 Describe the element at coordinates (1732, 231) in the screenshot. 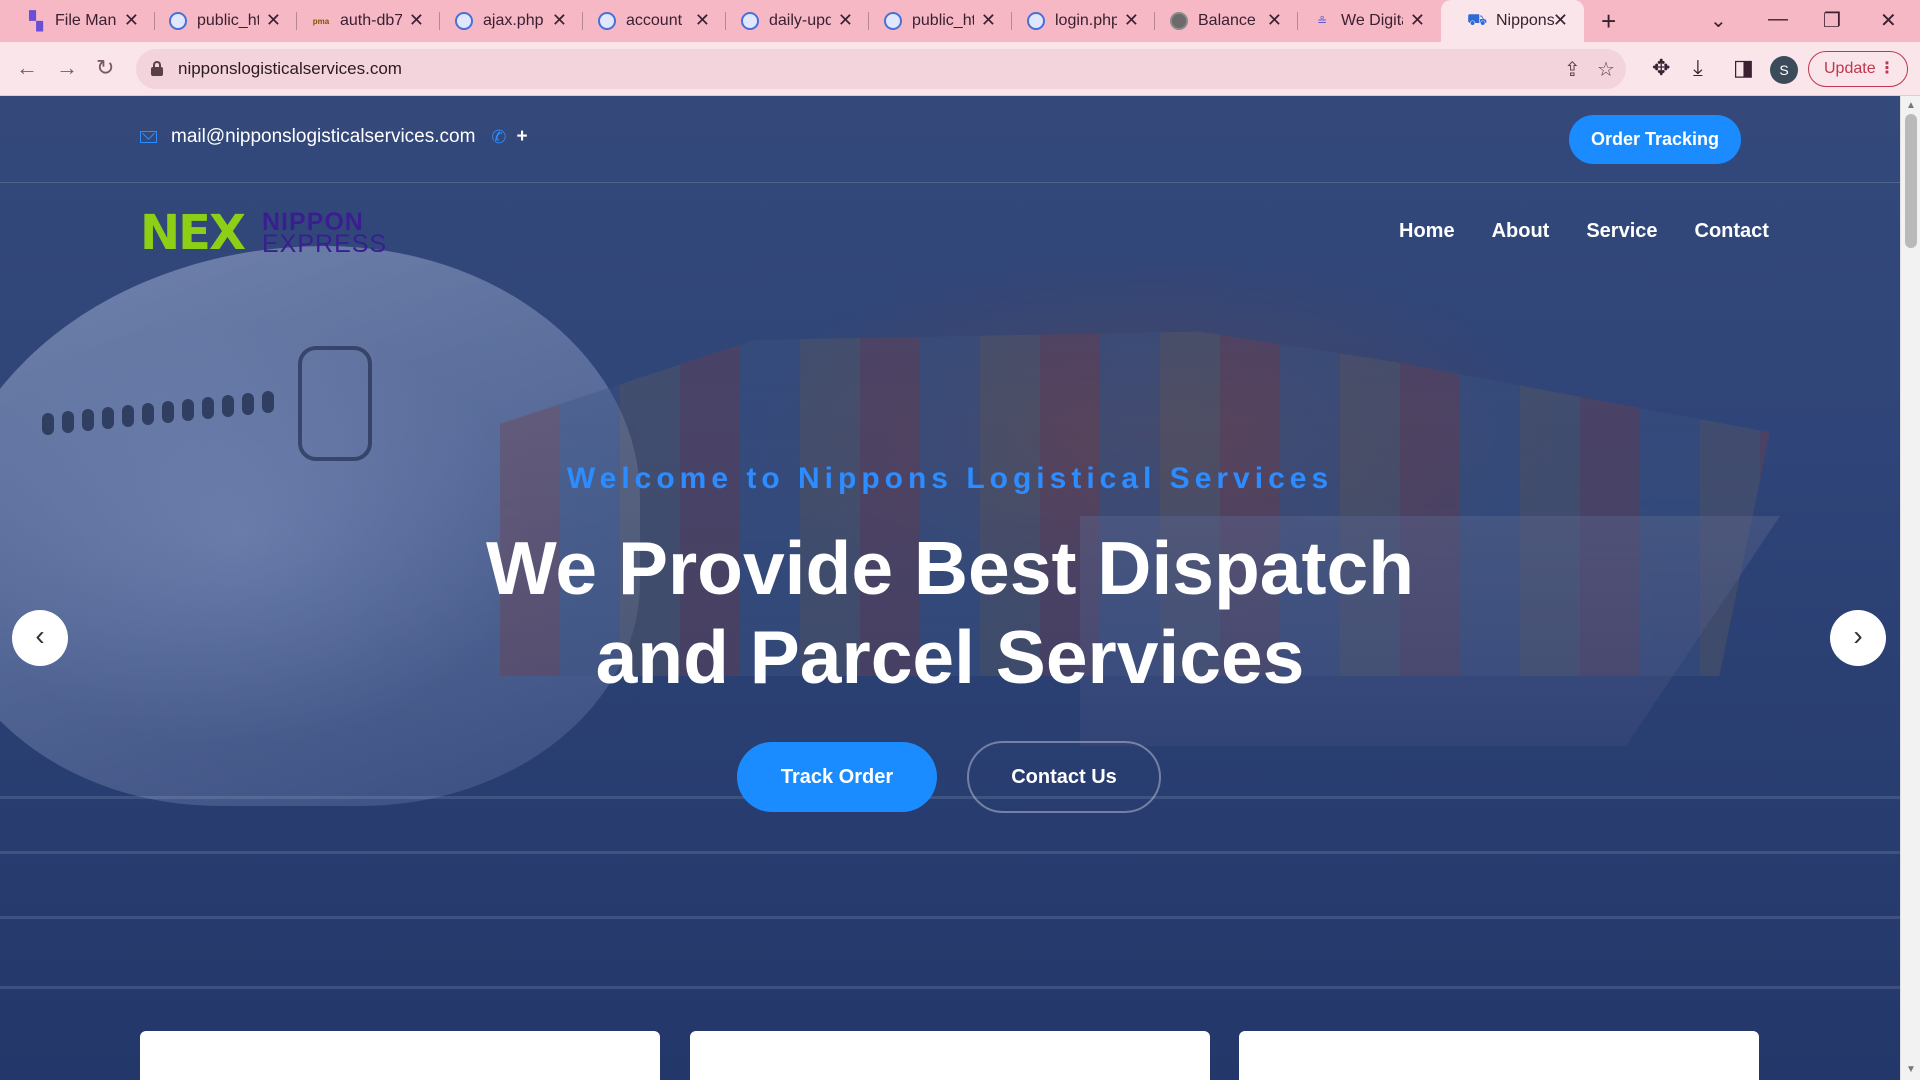

I see `nav-contact: Contact` at that location.